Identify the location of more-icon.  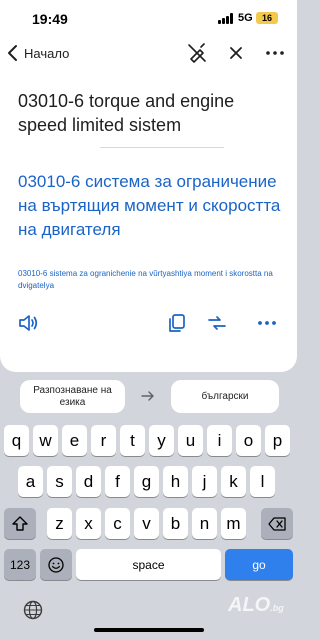
(275, 53).